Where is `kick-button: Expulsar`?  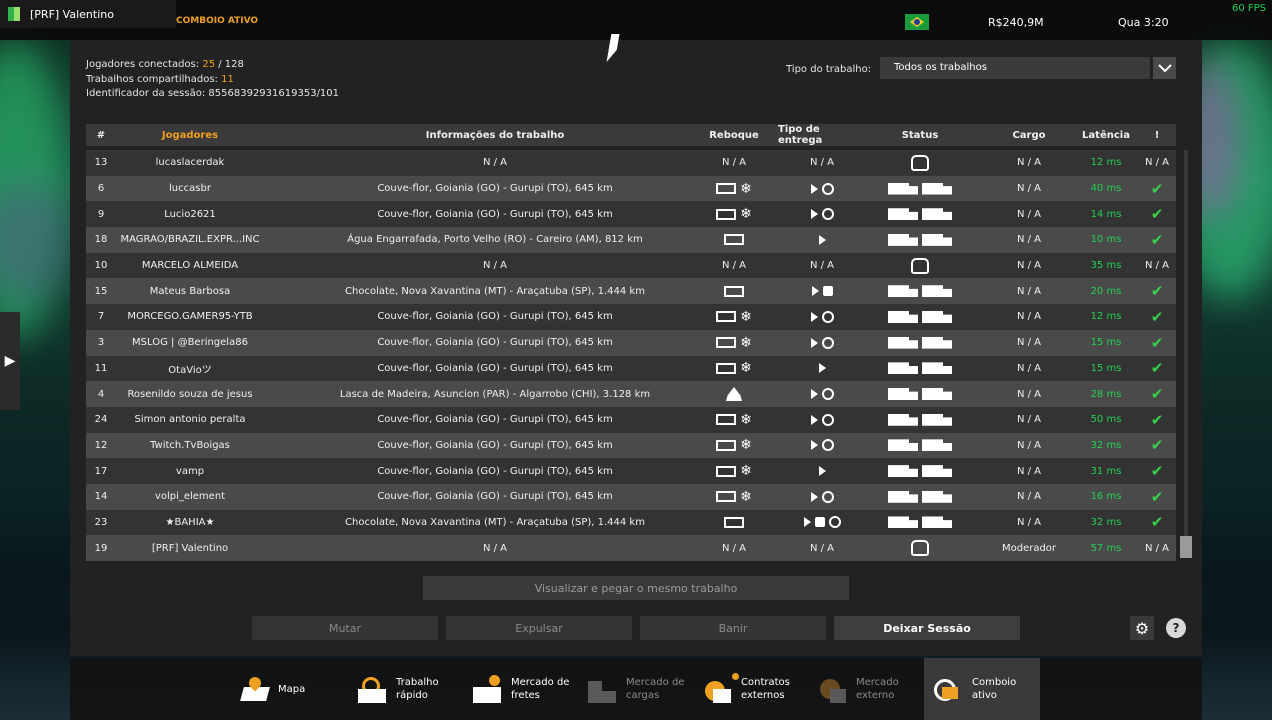 kick-button: Expulsar is located at coordinates (539, 628).